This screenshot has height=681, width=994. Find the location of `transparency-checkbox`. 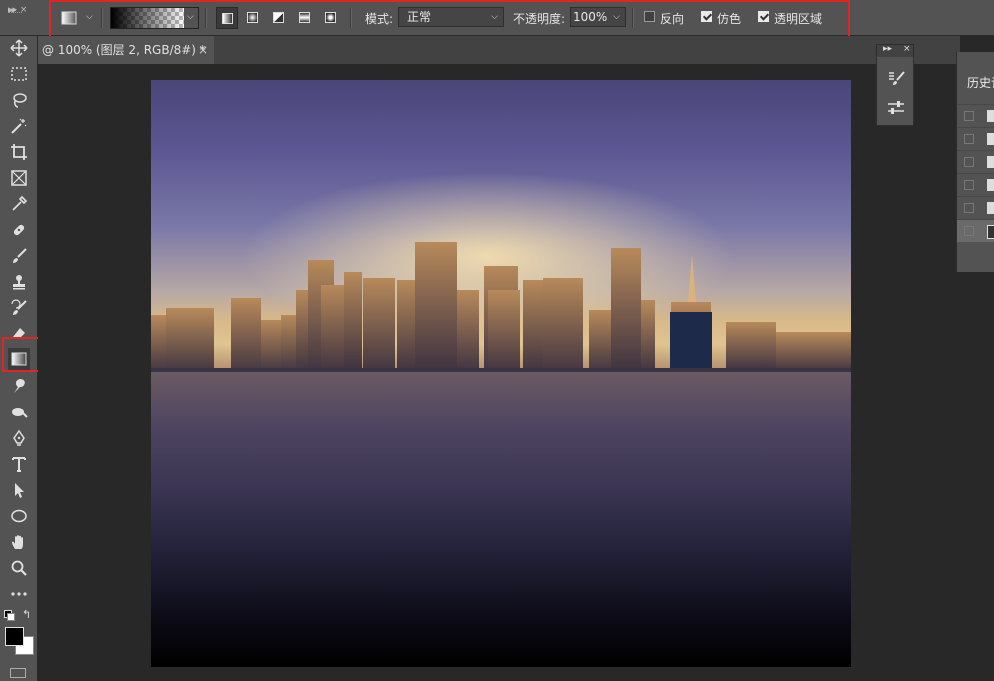

transparency-checkbox is located at coordinates (763, 16).